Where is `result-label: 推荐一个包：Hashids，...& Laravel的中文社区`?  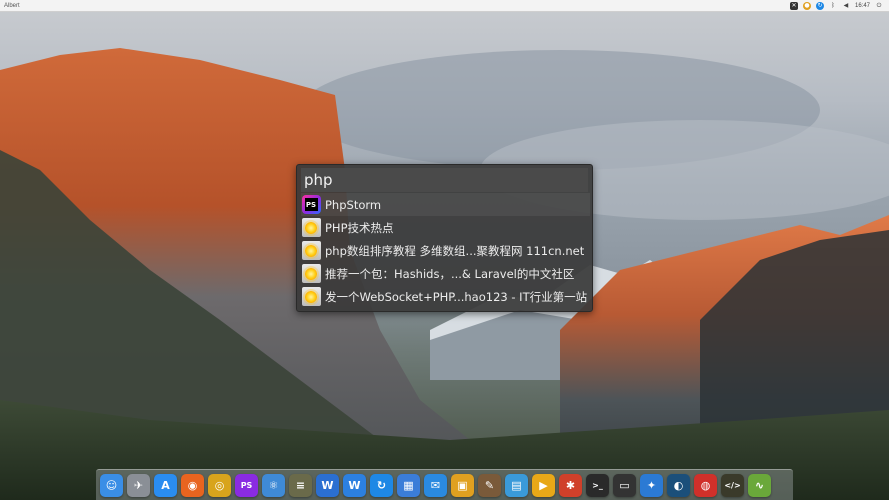
result-label: 推荐一个包：Hashids，...& Laravel的中文社区 is located at coordinates (450, 273).